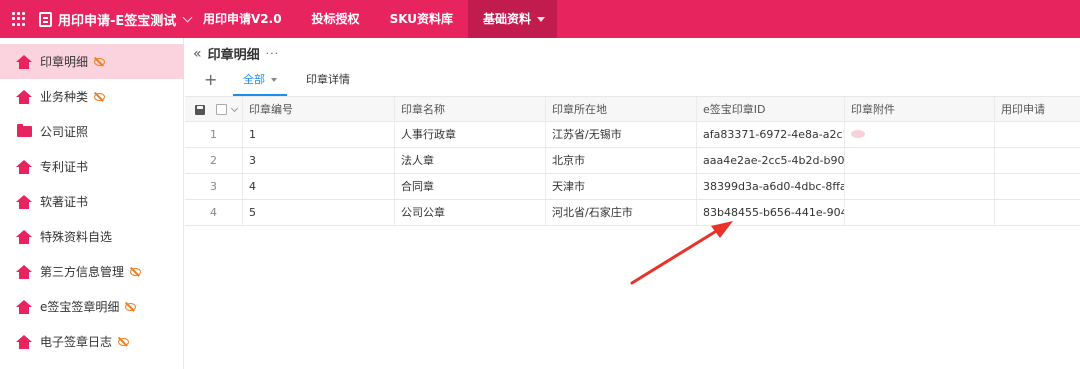  Describe the element at coordinates (242, 19) in the screenshot. I see `nav-item-seal-application: 用印申请V2.0` at that location.